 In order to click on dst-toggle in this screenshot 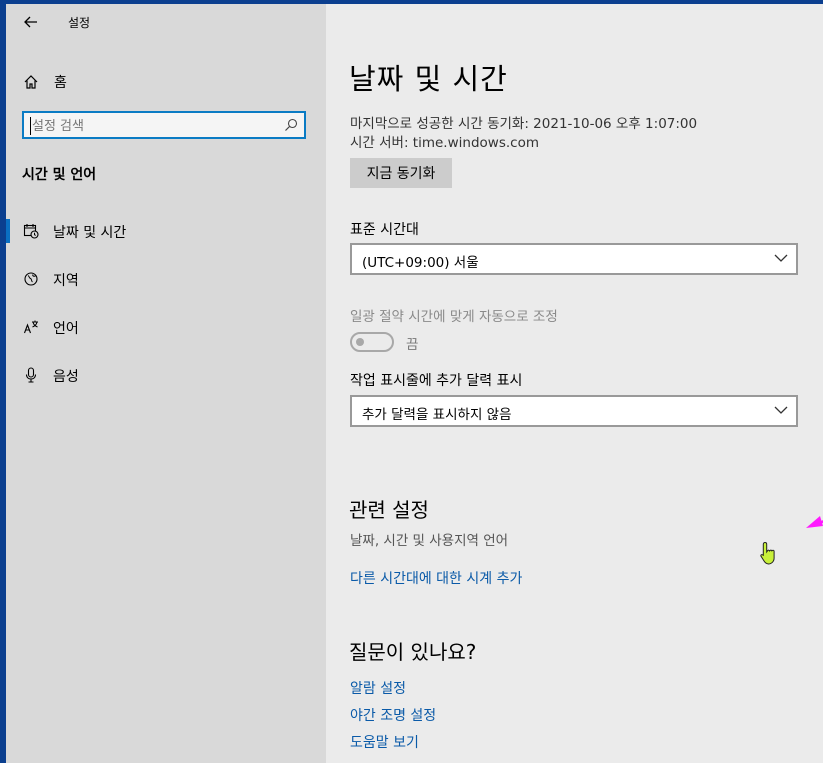, I will do `click(372, 342)`.